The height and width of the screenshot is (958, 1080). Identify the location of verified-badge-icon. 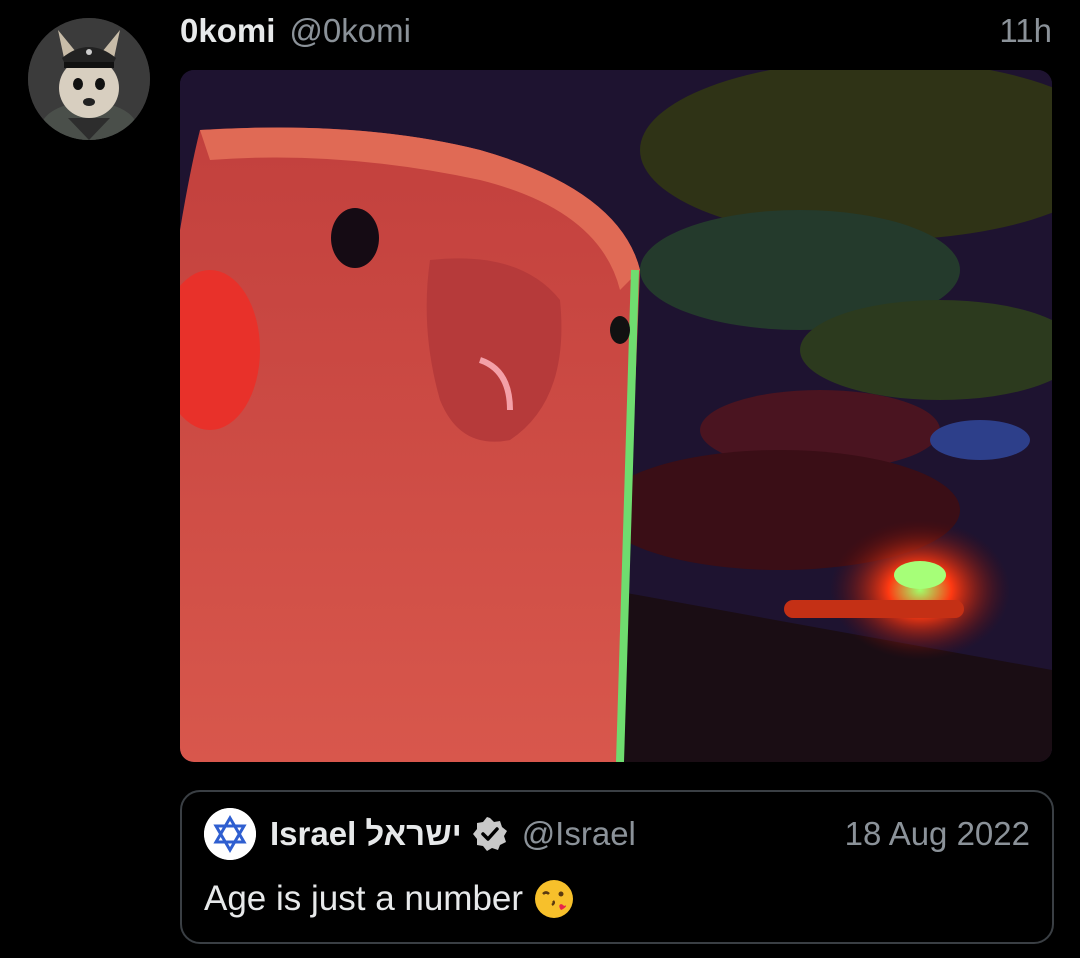
(489, 834).